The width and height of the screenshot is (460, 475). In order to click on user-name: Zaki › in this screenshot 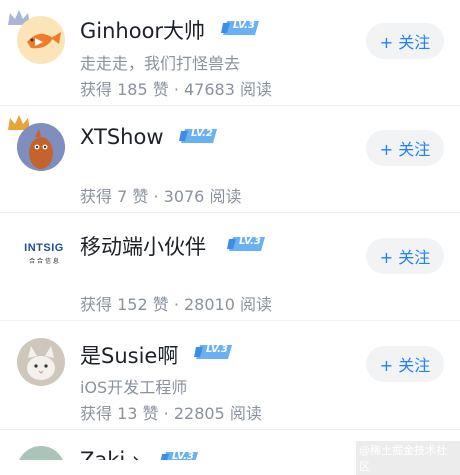, I will do `click(110, 454)`.